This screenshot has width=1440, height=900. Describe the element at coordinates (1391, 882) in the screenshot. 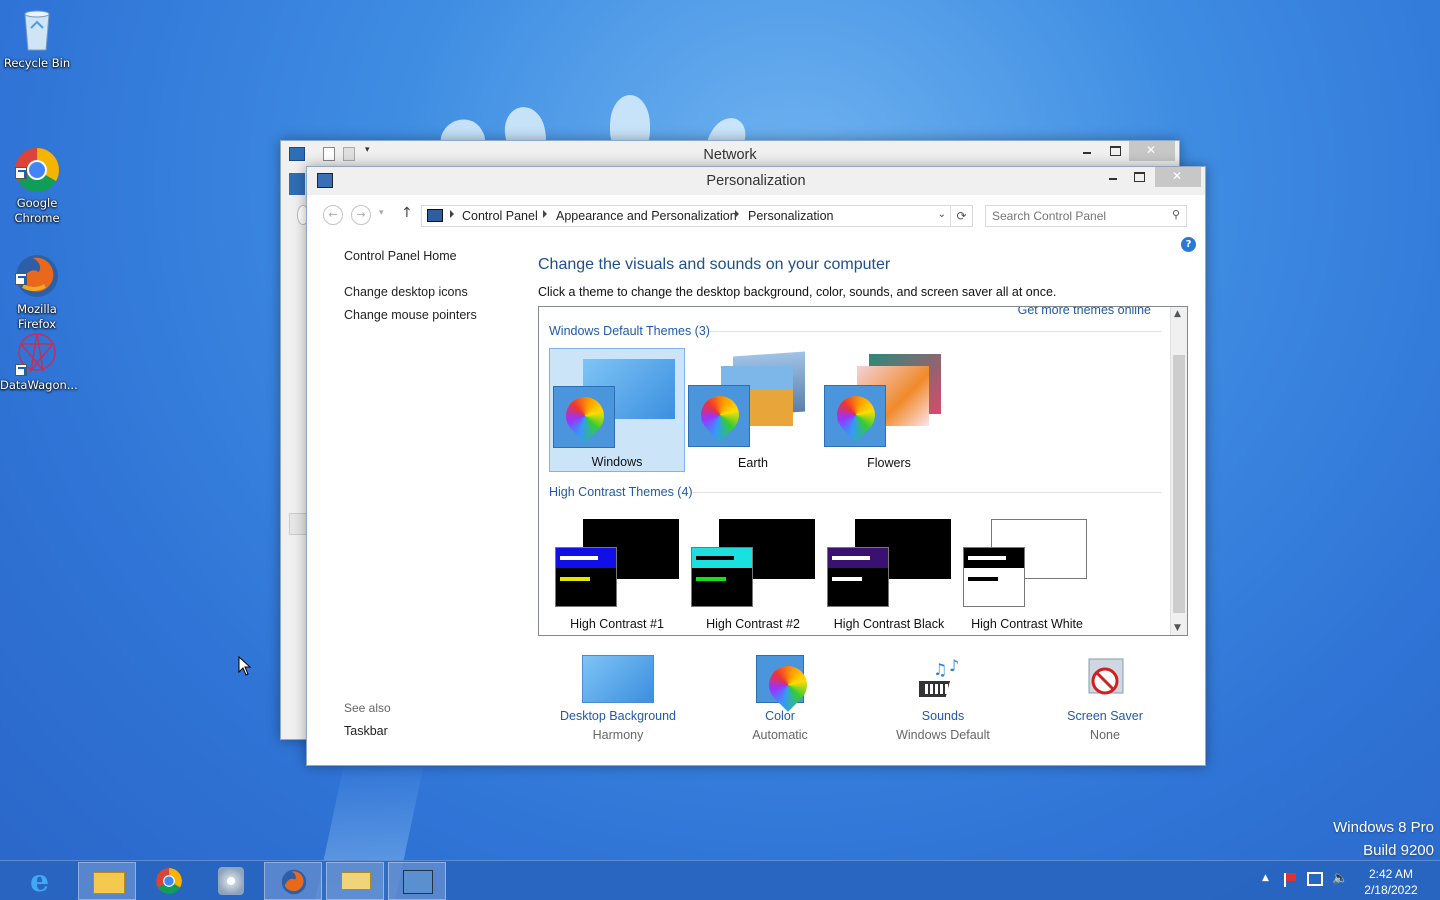

I see `clock: 2:42 AM 2/18/2022` at that location.